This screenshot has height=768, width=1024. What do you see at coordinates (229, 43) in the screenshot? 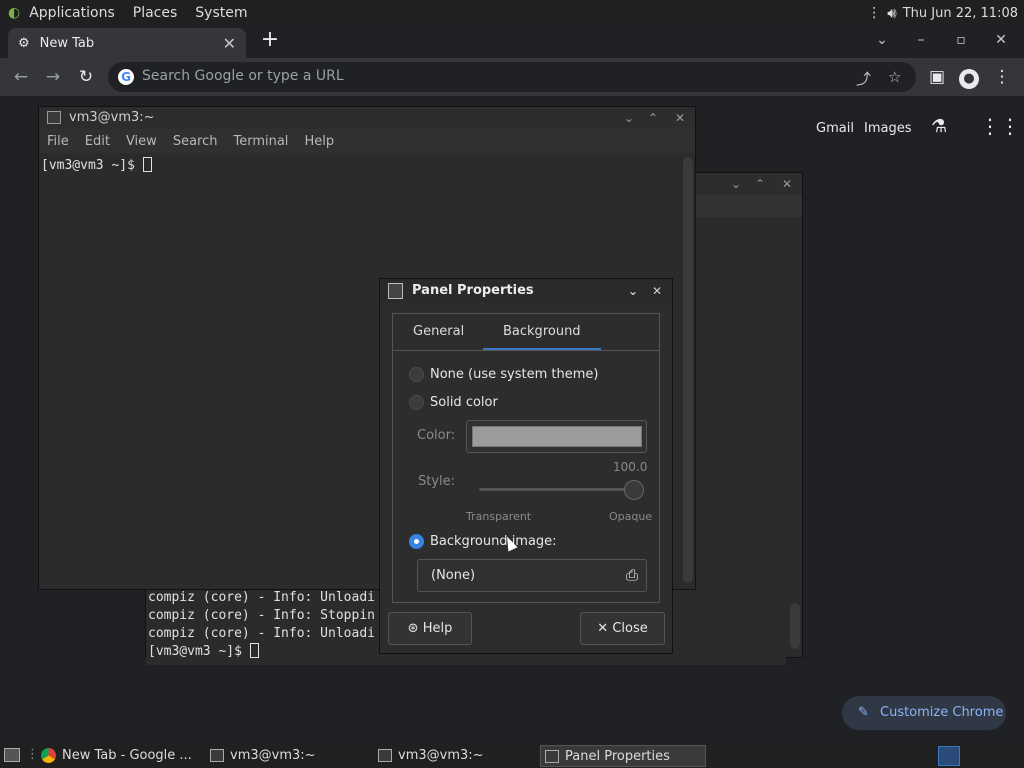
I see `close-tab-icon: ✕` at bounding box center [229, 43].